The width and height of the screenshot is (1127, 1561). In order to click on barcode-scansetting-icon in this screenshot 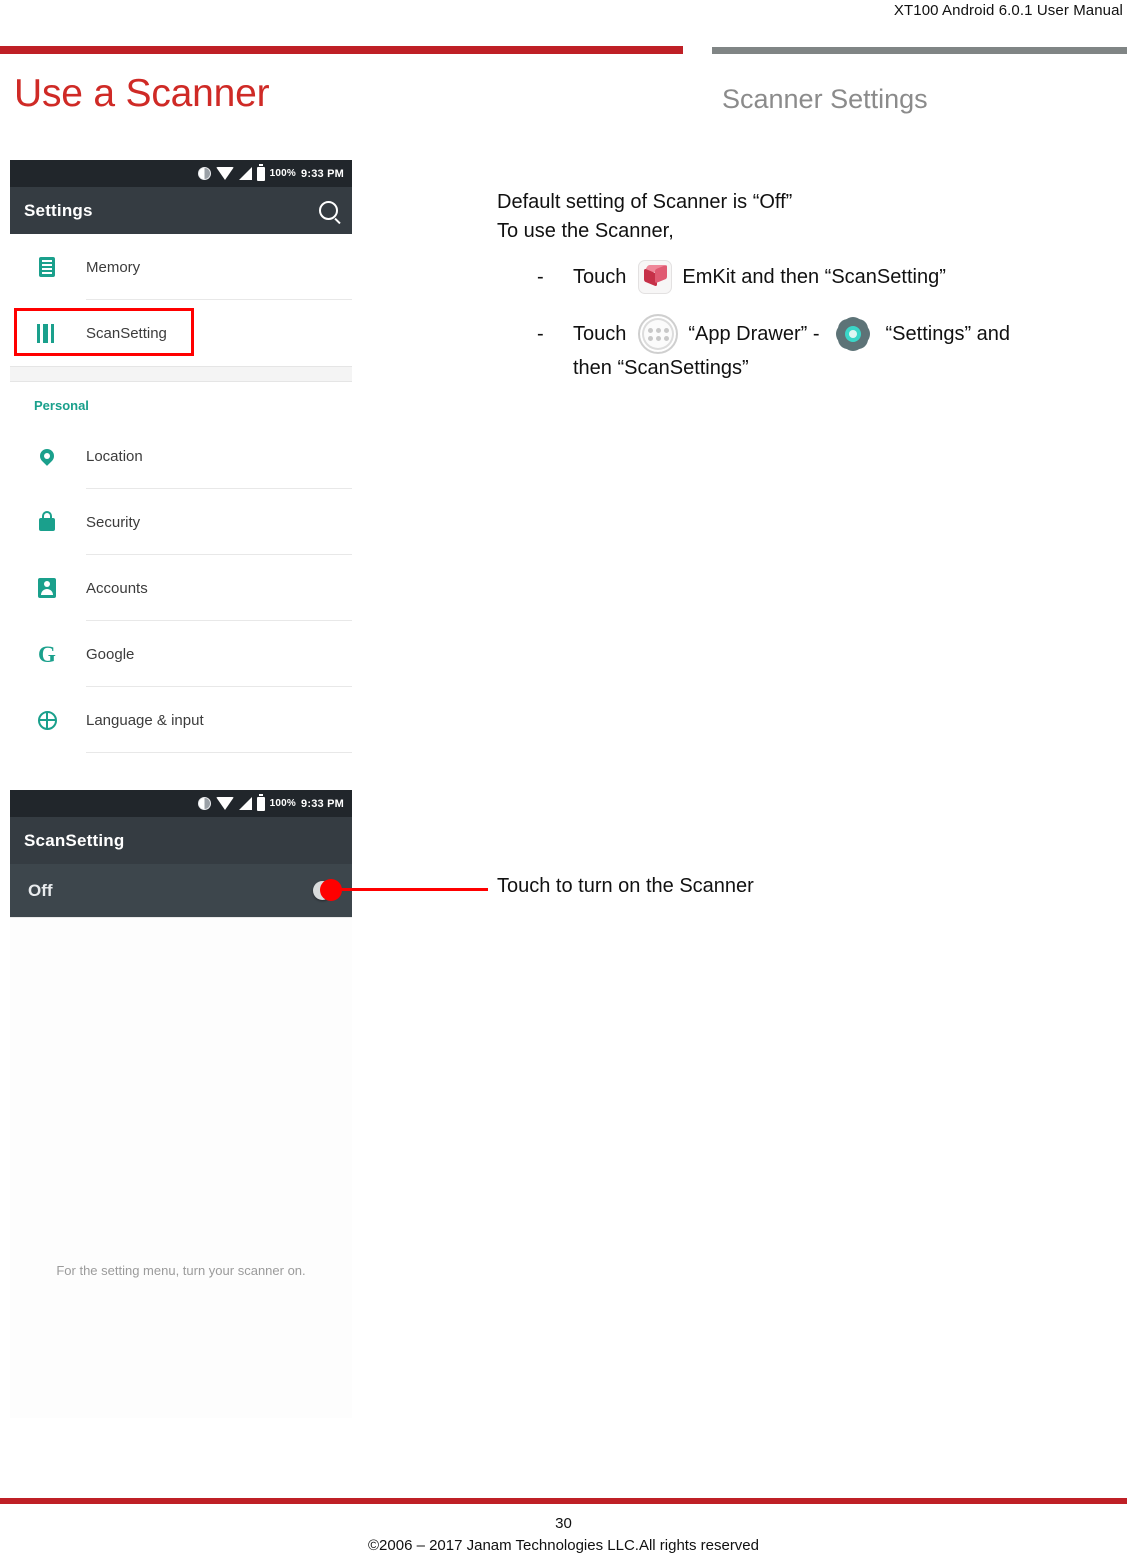, I will do `click(47, 333)`.